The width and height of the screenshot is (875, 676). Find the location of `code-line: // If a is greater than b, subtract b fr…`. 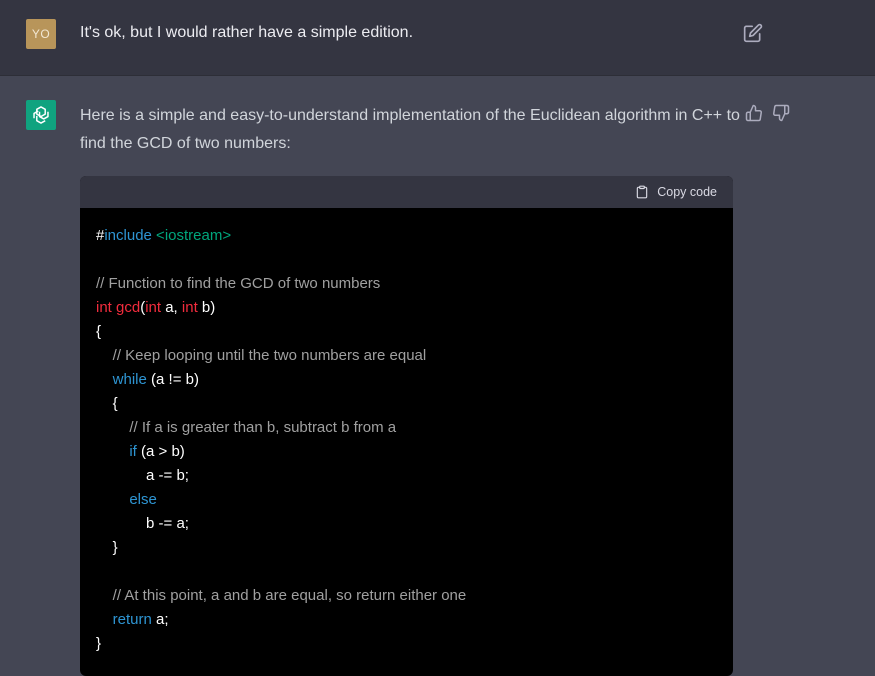

code-line: // If a is greater than b, subtract b fr… is located at coordinates (246, 427).